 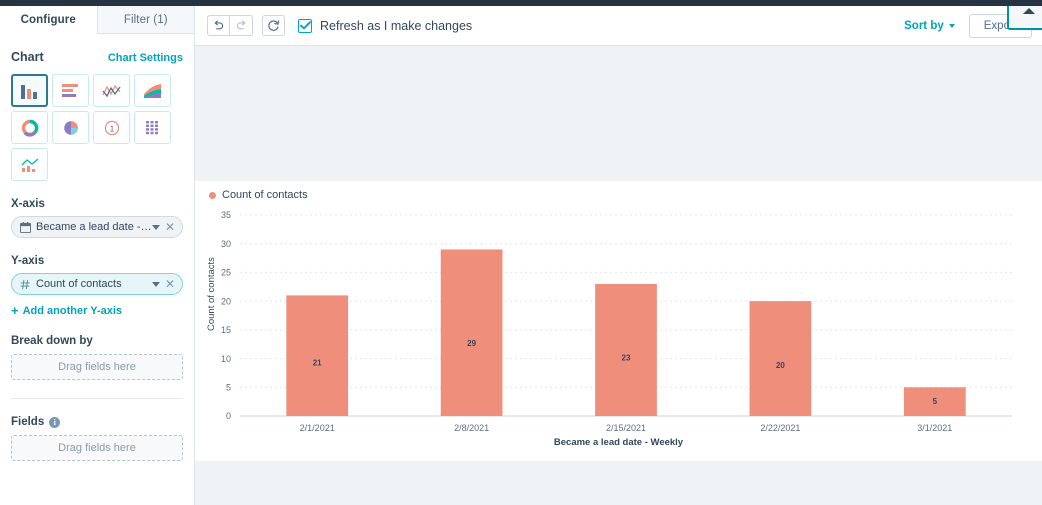 I want to click on y-axis-field-name: Count of contacts, so click(x=79, y=284).